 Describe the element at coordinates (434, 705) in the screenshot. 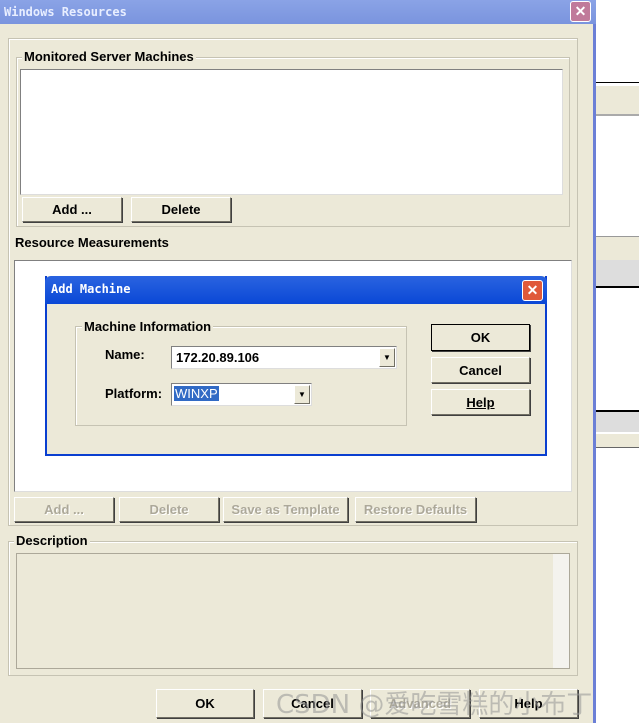

I see `watermark: CSDN @爱吃雪糕的小布丁` at that location.